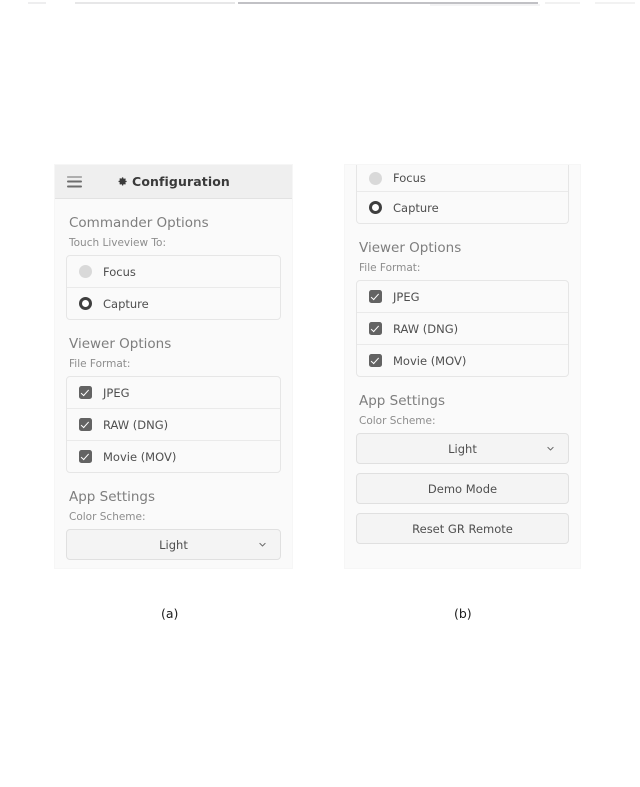 This screenshot has width=640, height=787. I want to click on demo-mode-label: Demo Mode, so click(462, 488).